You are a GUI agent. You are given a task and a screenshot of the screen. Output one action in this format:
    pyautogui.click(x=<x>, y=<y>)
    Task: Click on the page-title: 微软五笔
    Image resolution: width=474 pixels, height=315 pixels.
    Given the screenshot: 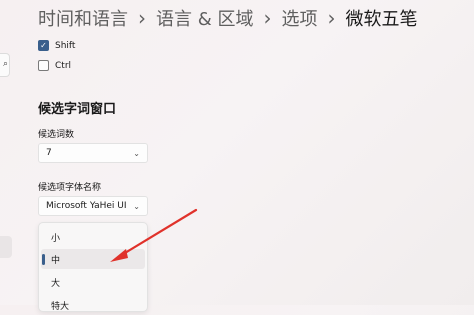 What is the action you would take?
    pyautogui.click(x=381, y=19)
    